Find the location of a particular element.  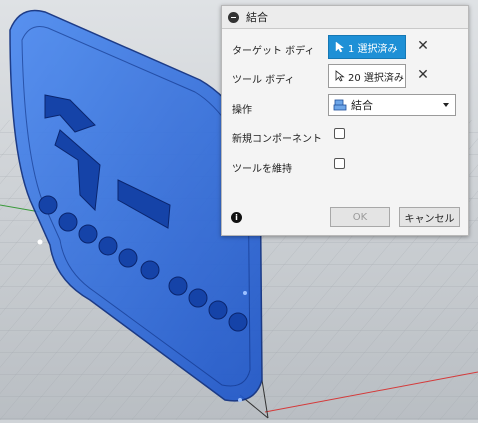

tool-body-row: ツール ボディ 20 選択済み ✕ is located at coordinates (345, 77).